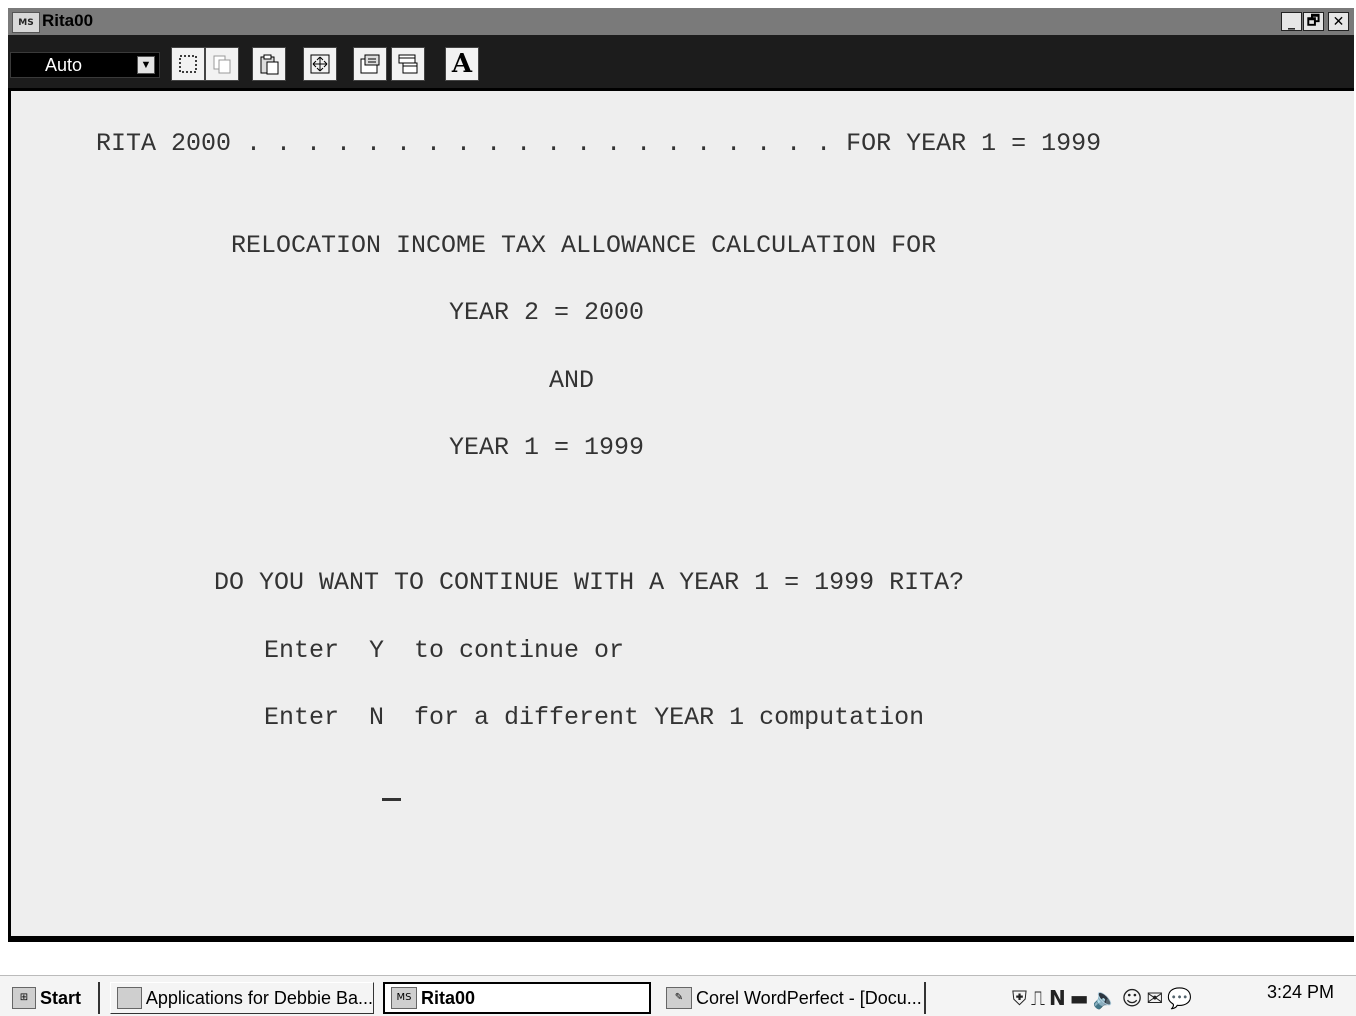 Image resolution: width=1356 pixels, height=1016 pixels. I want to click on shield-icon: ⛨, so click(1019, 998).